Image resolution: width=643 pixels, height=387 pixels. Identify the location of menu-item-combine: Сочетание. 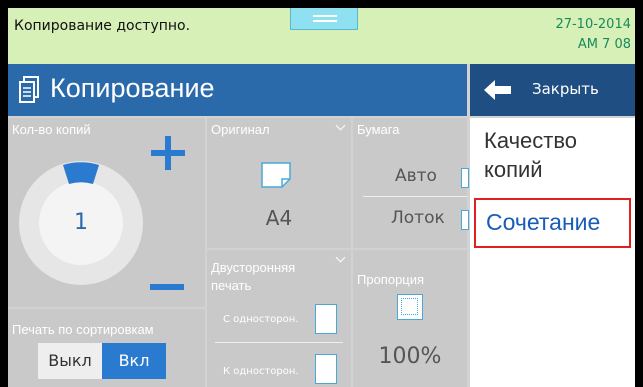
(552, 223).